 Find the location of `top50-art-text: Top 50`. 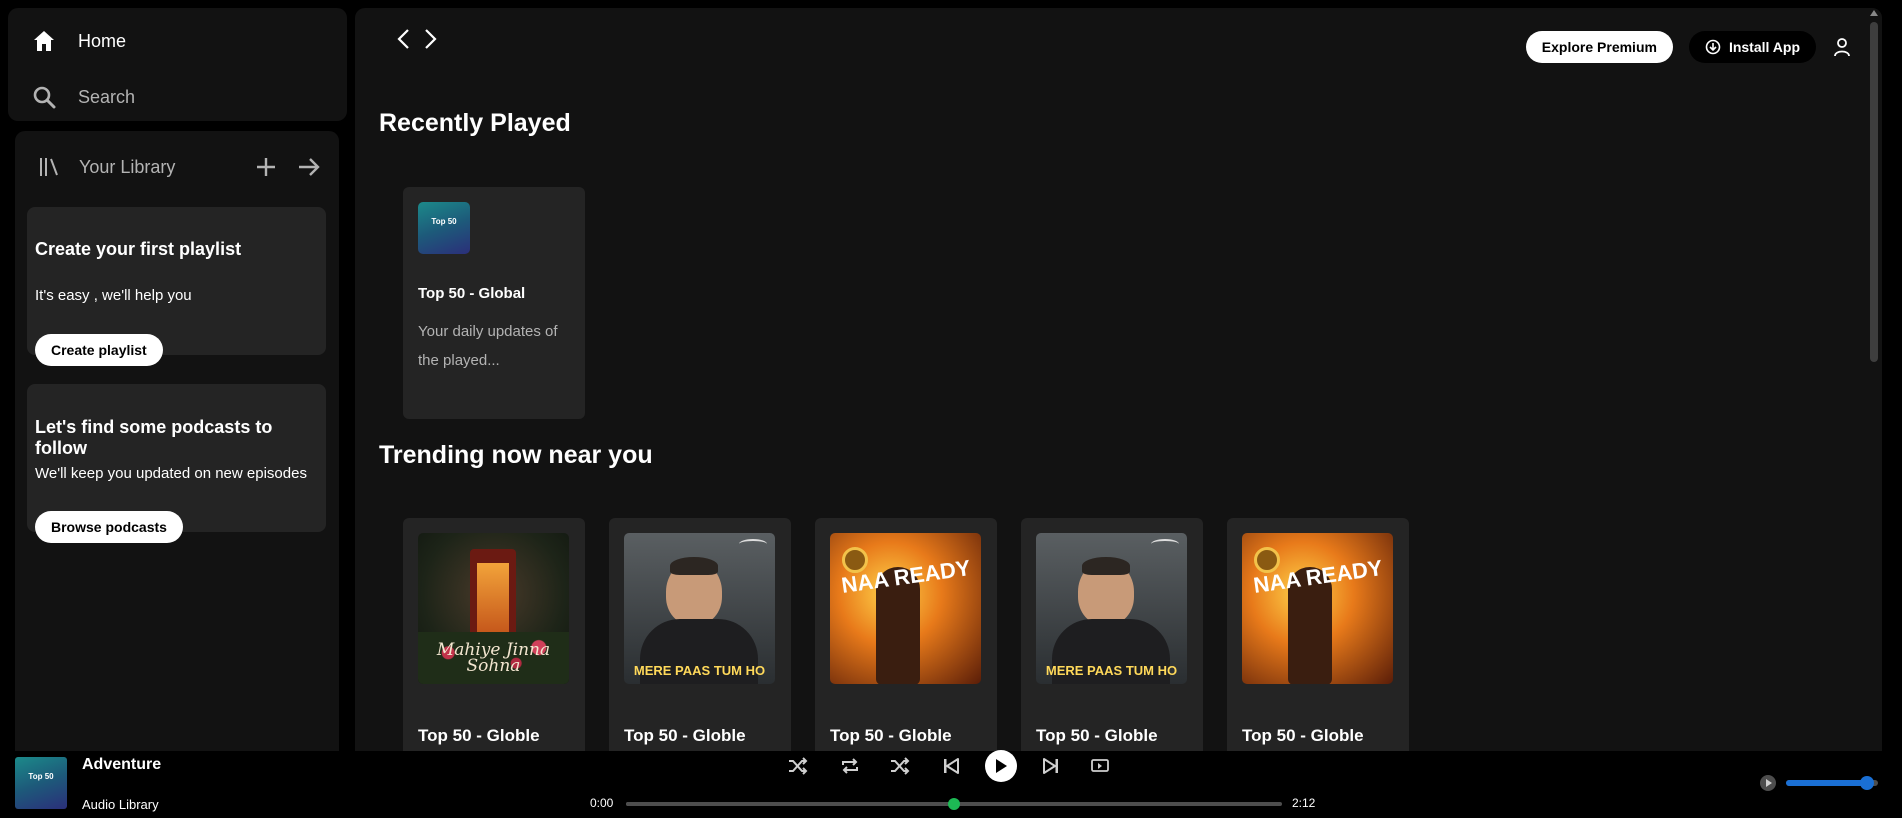

top50-art-text: Top 50 is located at coordinates (444, 221).